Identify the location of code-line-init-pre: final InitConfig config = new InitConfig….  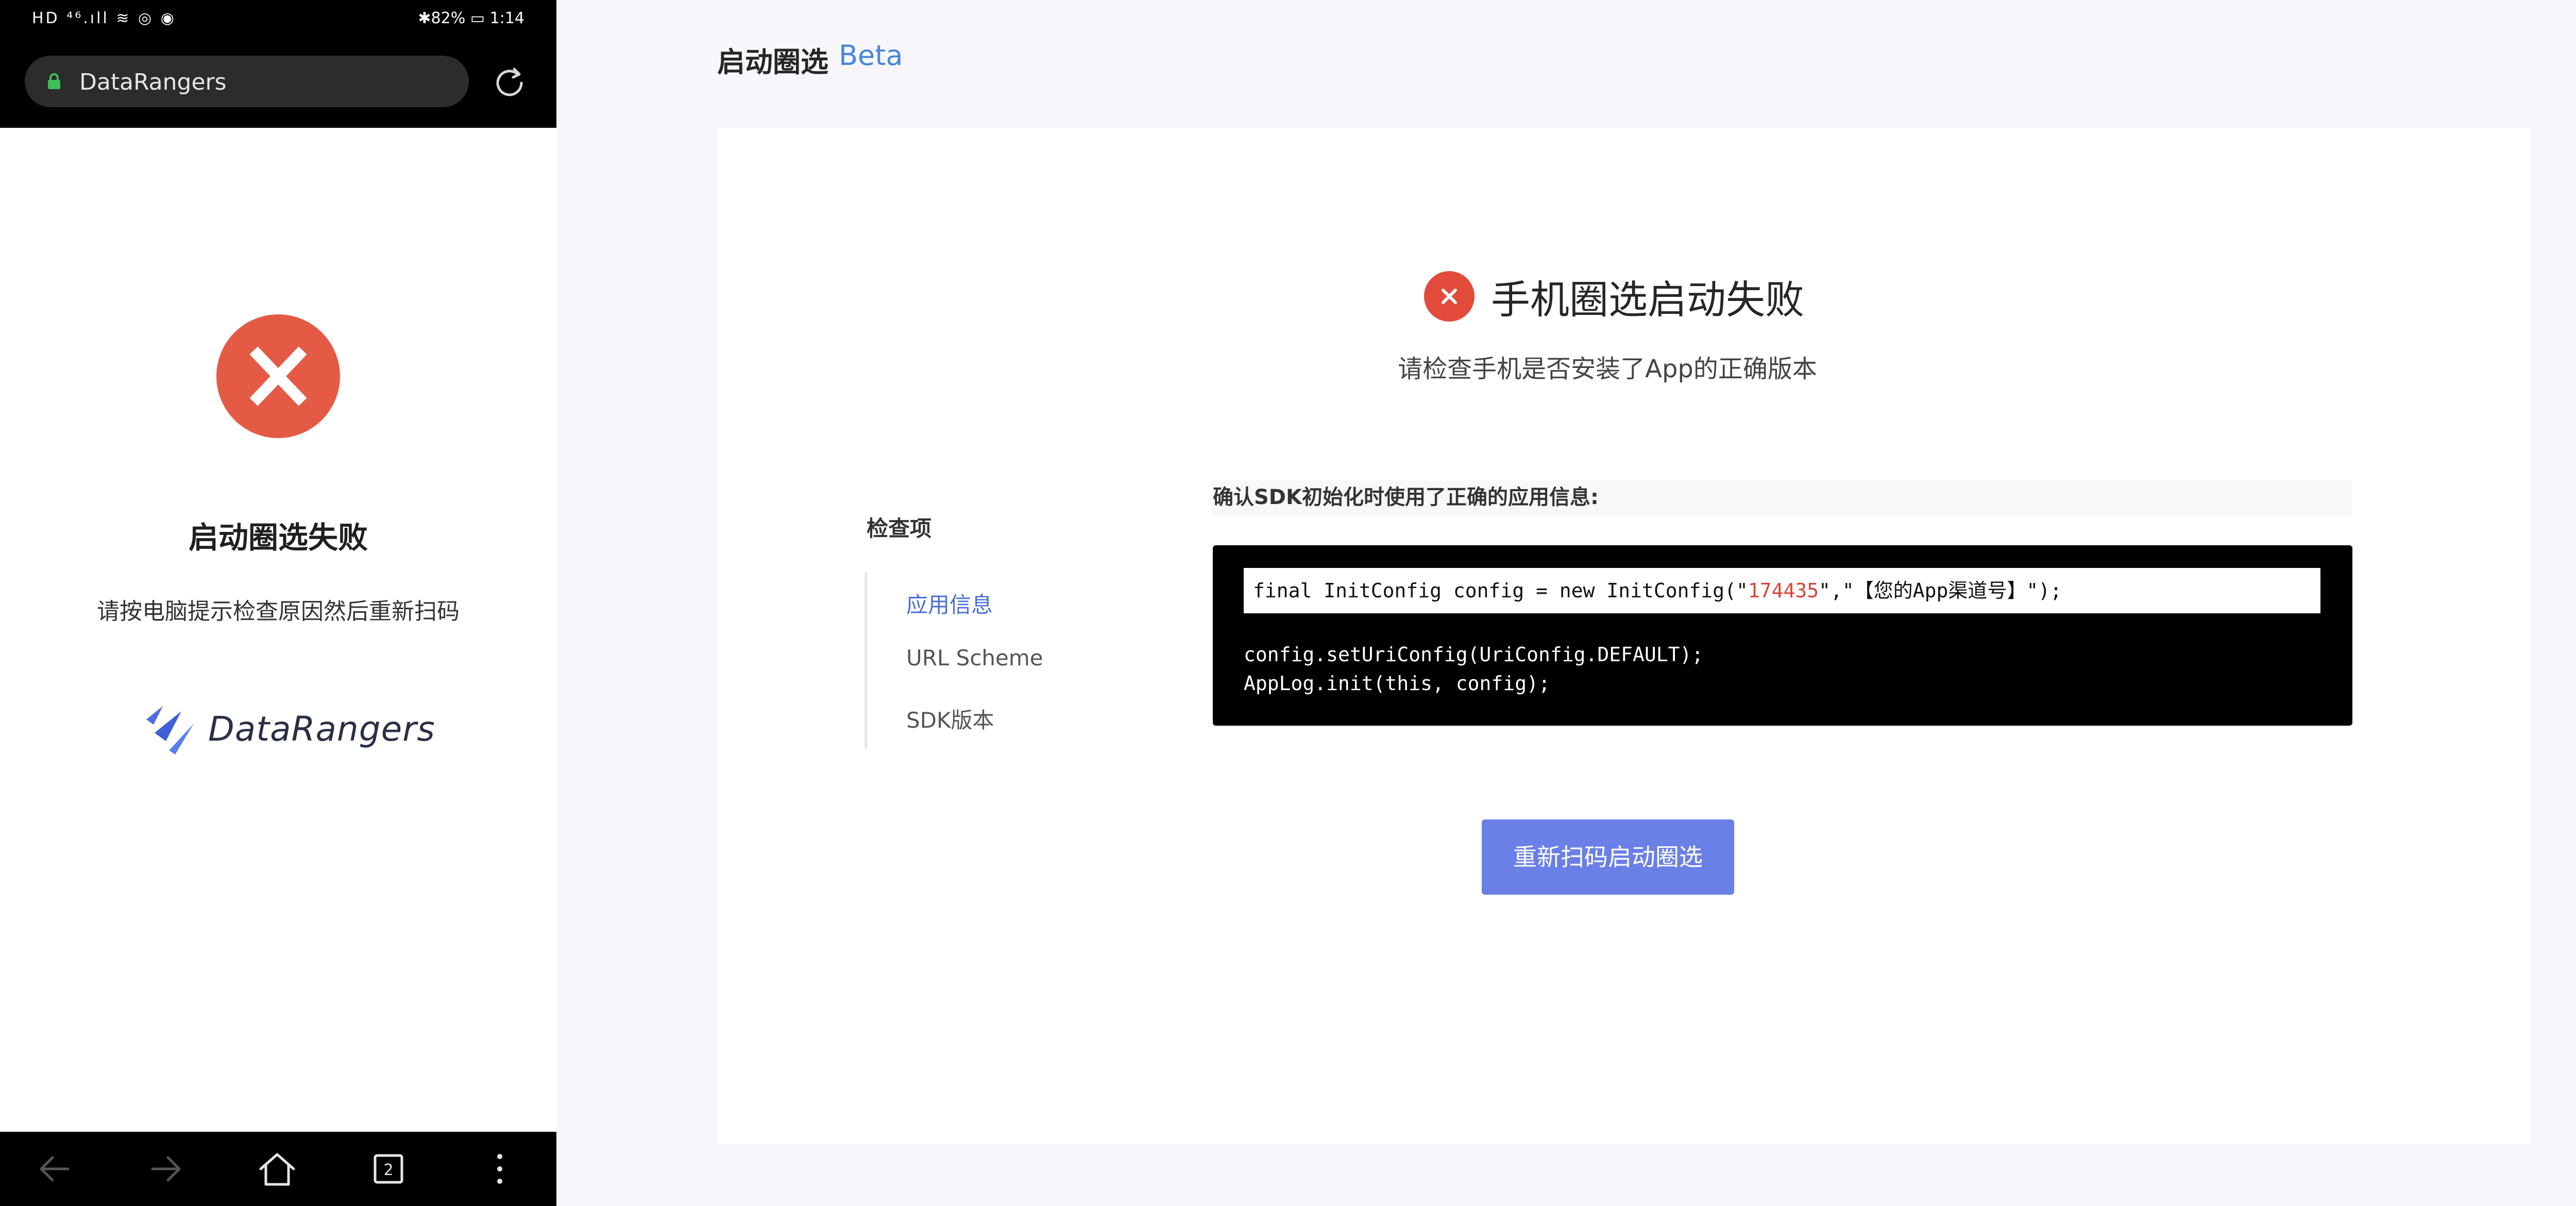
(1500, 590).